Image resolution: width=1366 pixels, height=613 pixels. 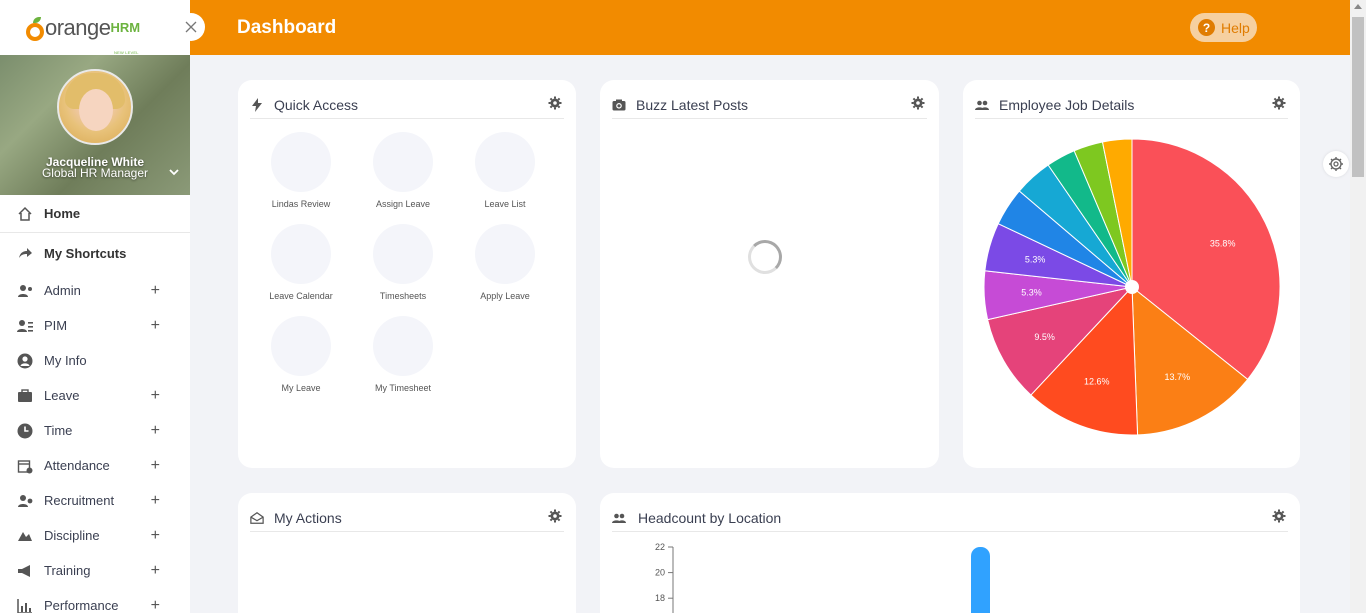 What do you see at coordinates (77, 465) in the screenshot?
I see `menu-label: Attendance` at bounding box center [77, 465].